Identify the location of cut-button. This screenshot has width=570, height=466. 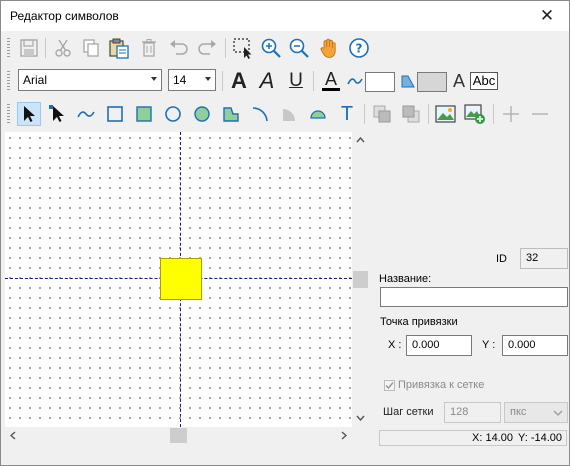
(63, 48).